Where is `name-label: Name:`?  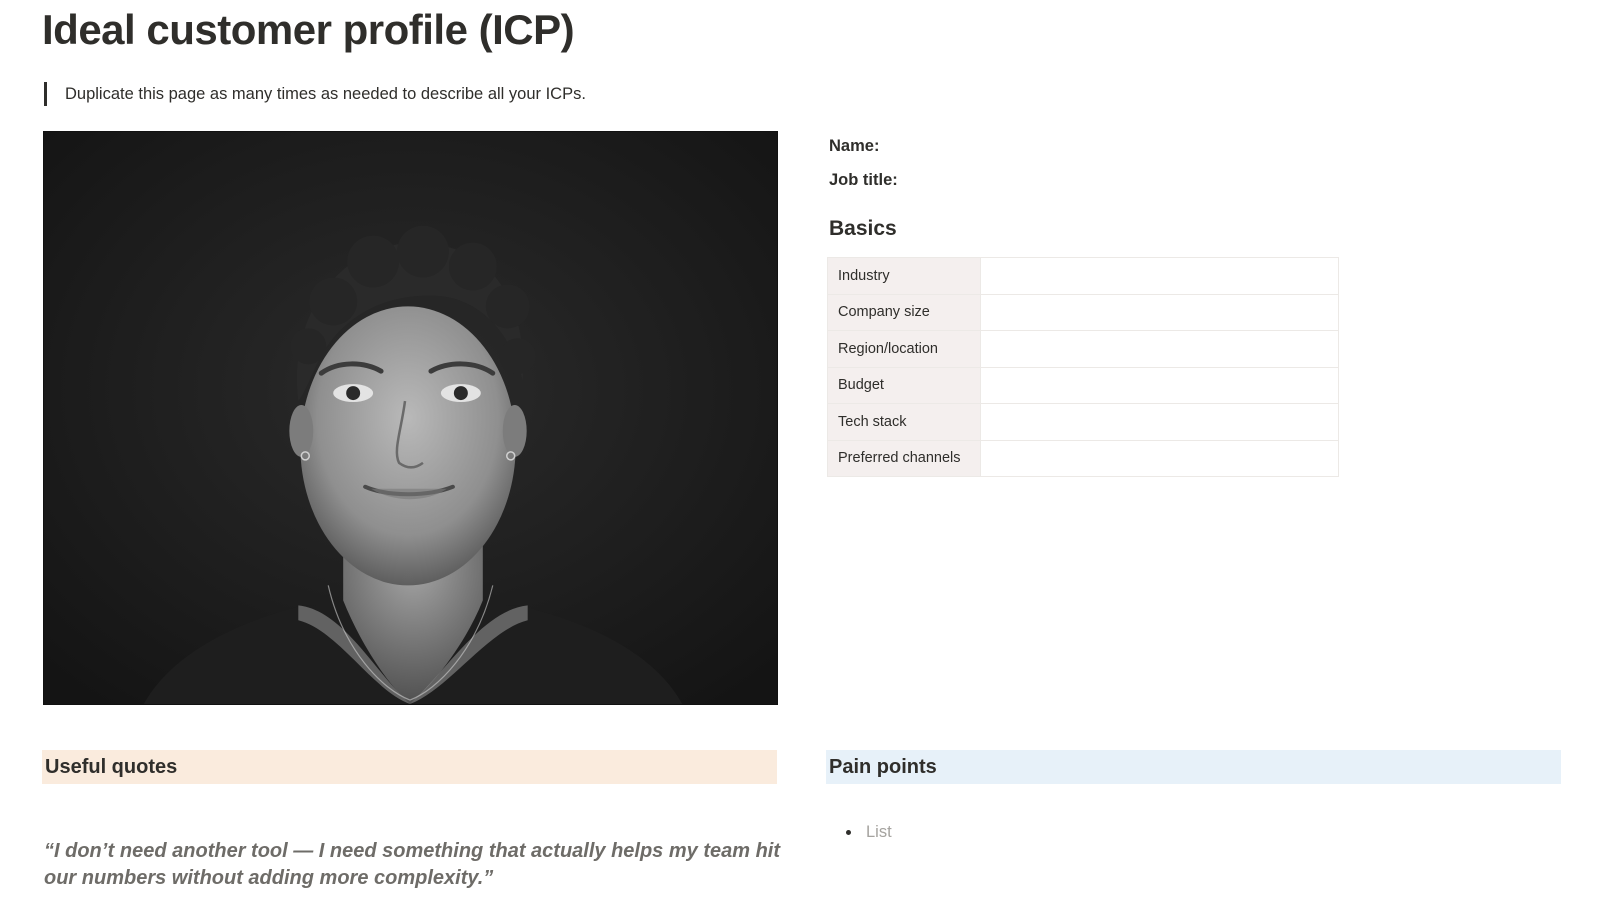 name-label: Name: is located at coordinates (854, 146).